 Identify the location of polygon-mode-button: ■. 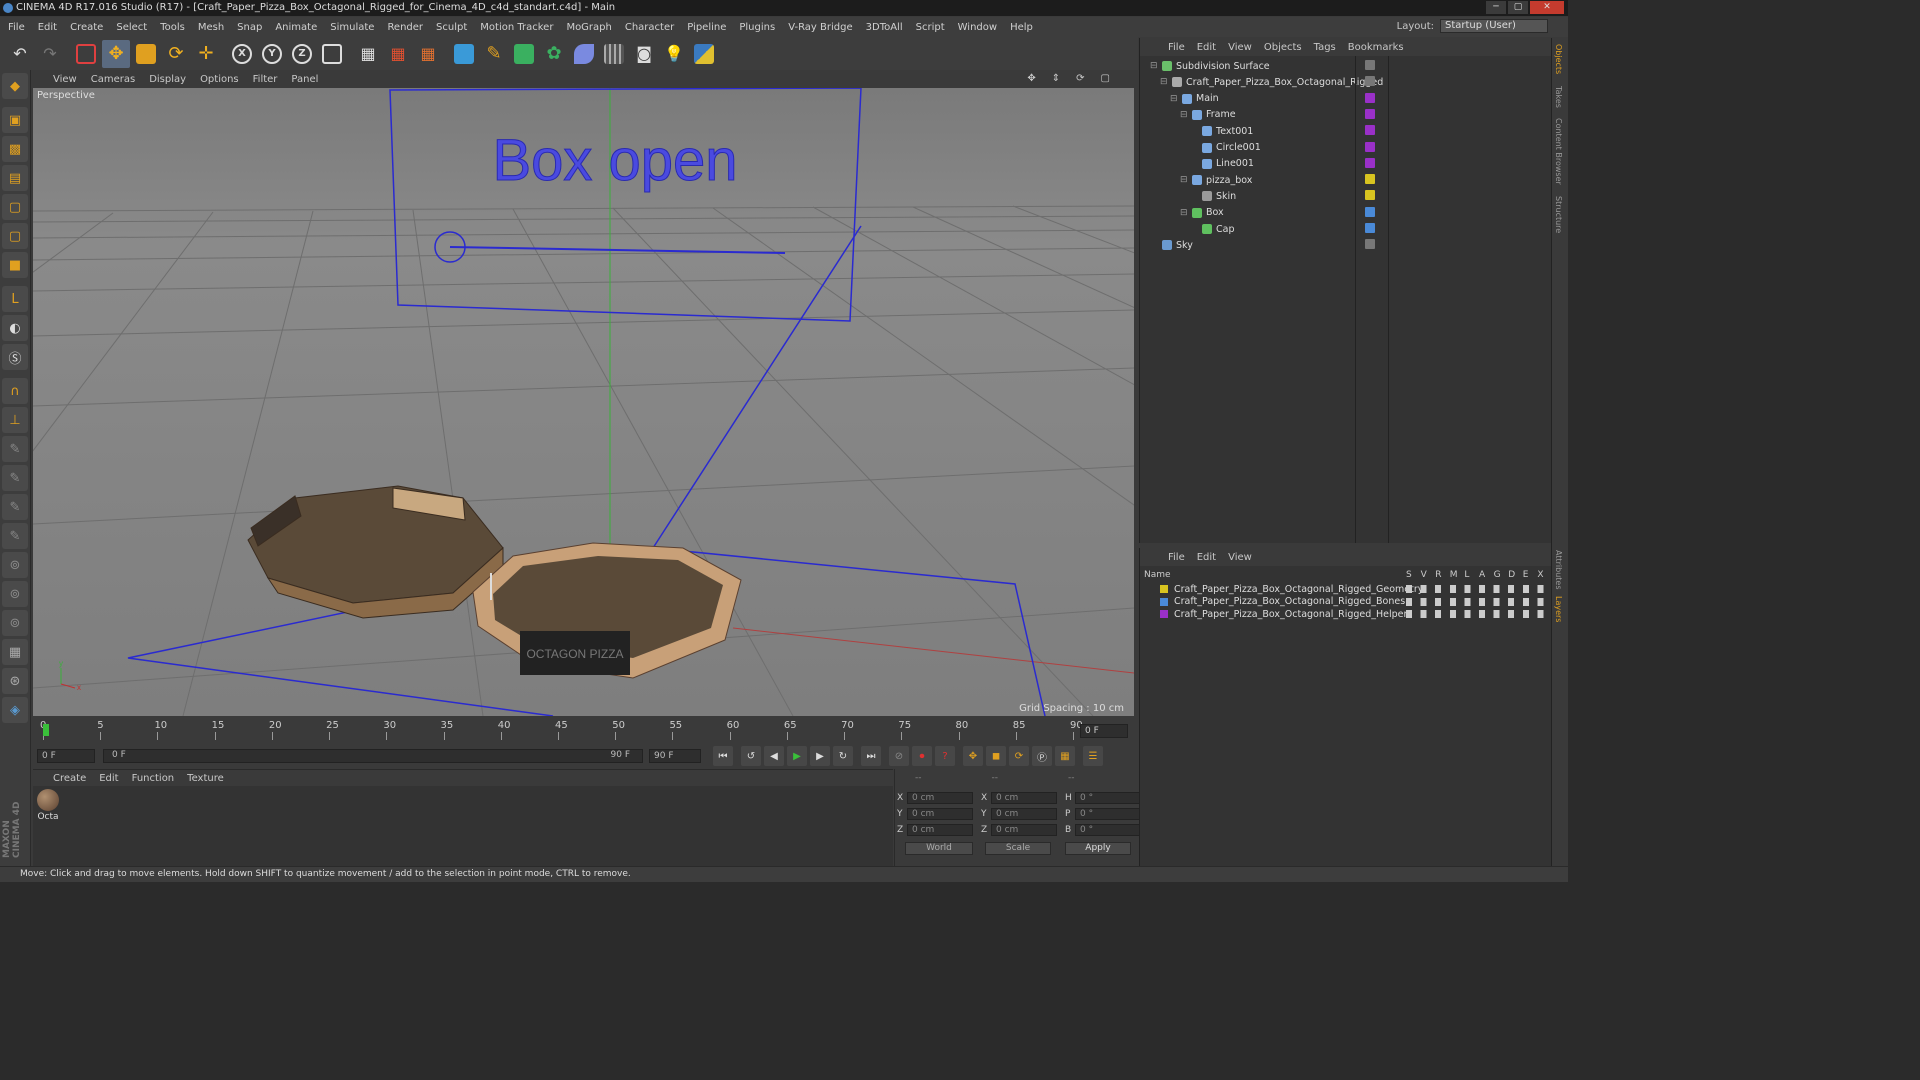
(15, 265).